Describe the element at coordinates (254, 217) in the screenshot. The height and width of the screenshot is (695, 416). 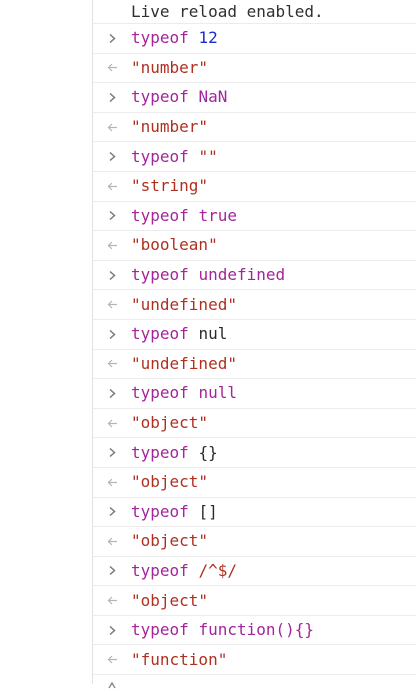
I see `console-input-entry: typeof true` at that location.